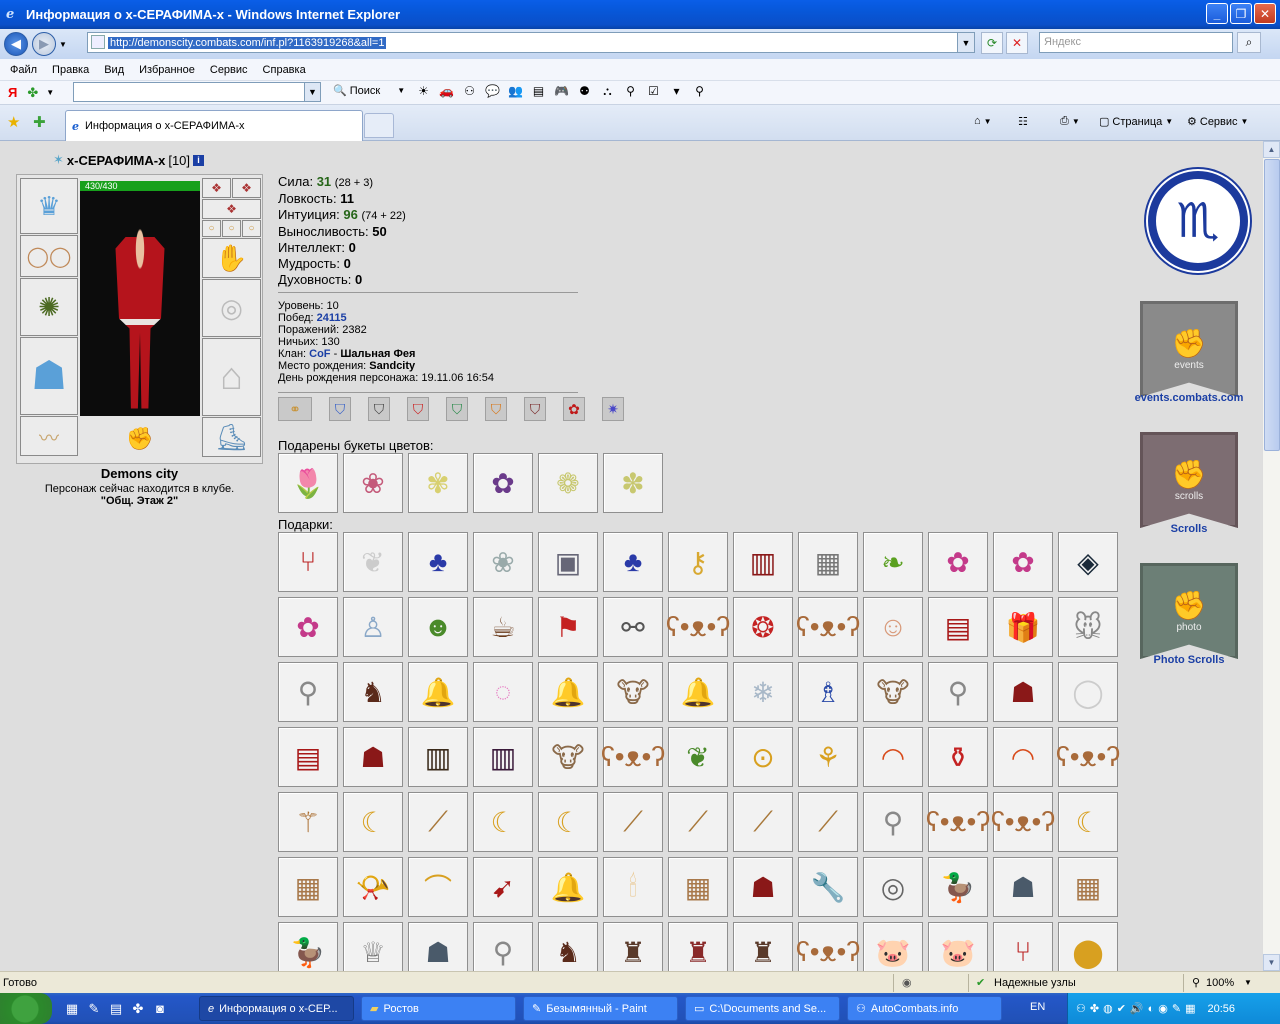  Describe the element at coordinates (1189, 611) in the screenshot. I see `photo-scrolls-banner: ✊ photo` at that location.